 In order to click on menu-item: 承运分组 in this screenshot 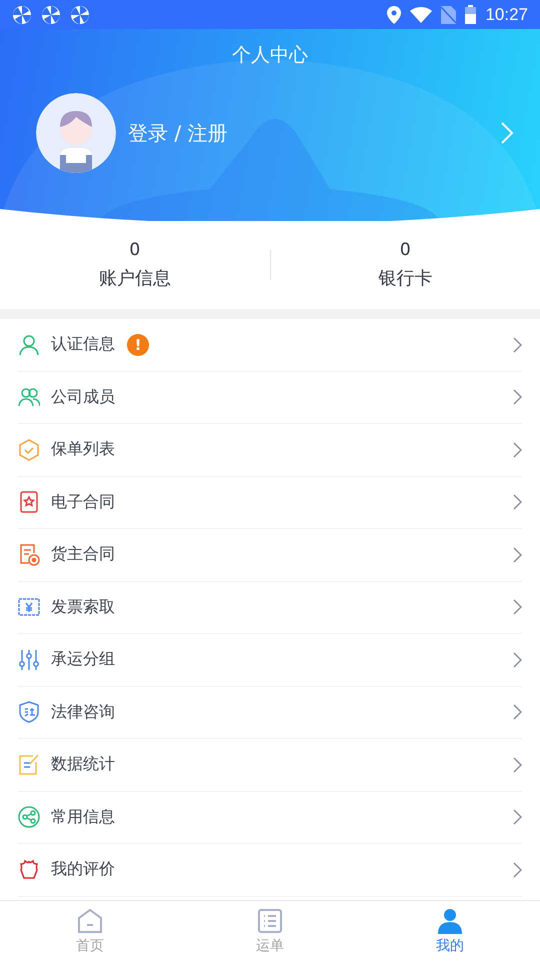, I will do `click(270, 660)`.